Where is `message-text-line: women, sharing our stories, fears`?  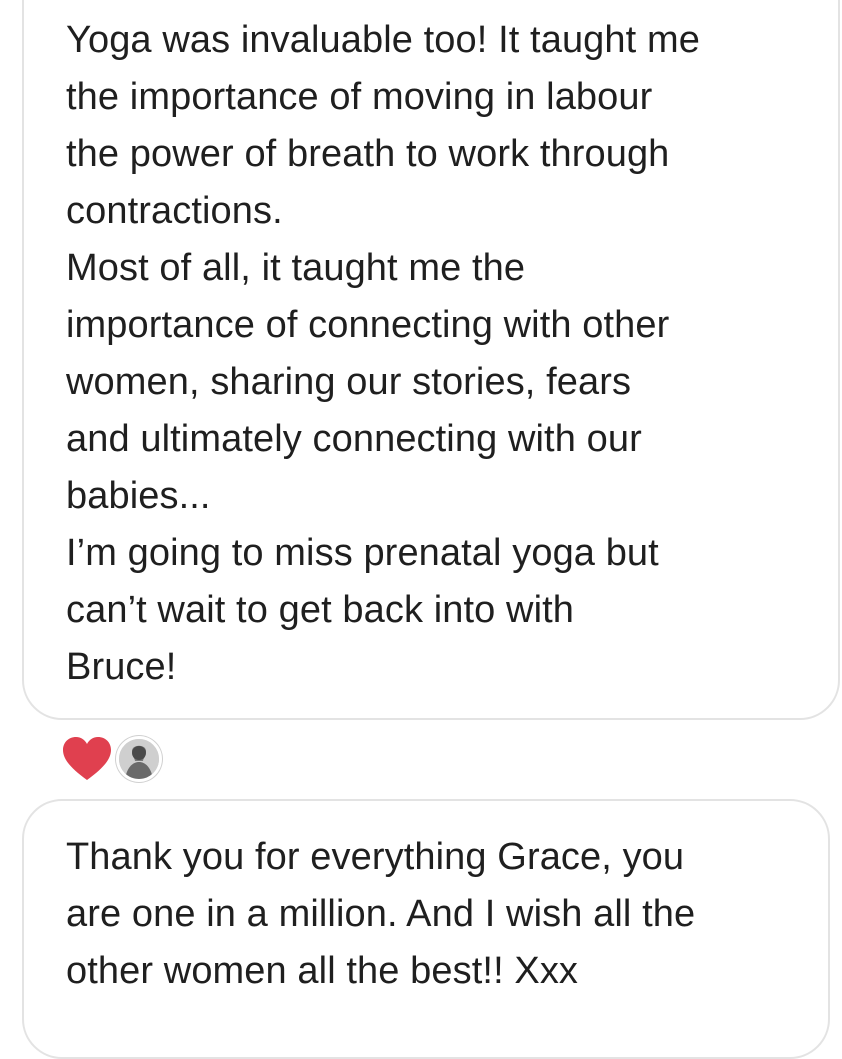
message-text-line: women, sharing our stories, fears is located at coordinates (349, 382).